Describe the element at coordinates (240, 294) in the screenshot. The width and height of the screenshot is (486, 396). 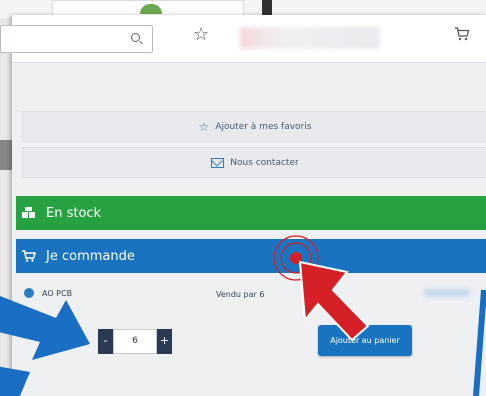
I see `sold-by-text: Vendu par 6` at that location.